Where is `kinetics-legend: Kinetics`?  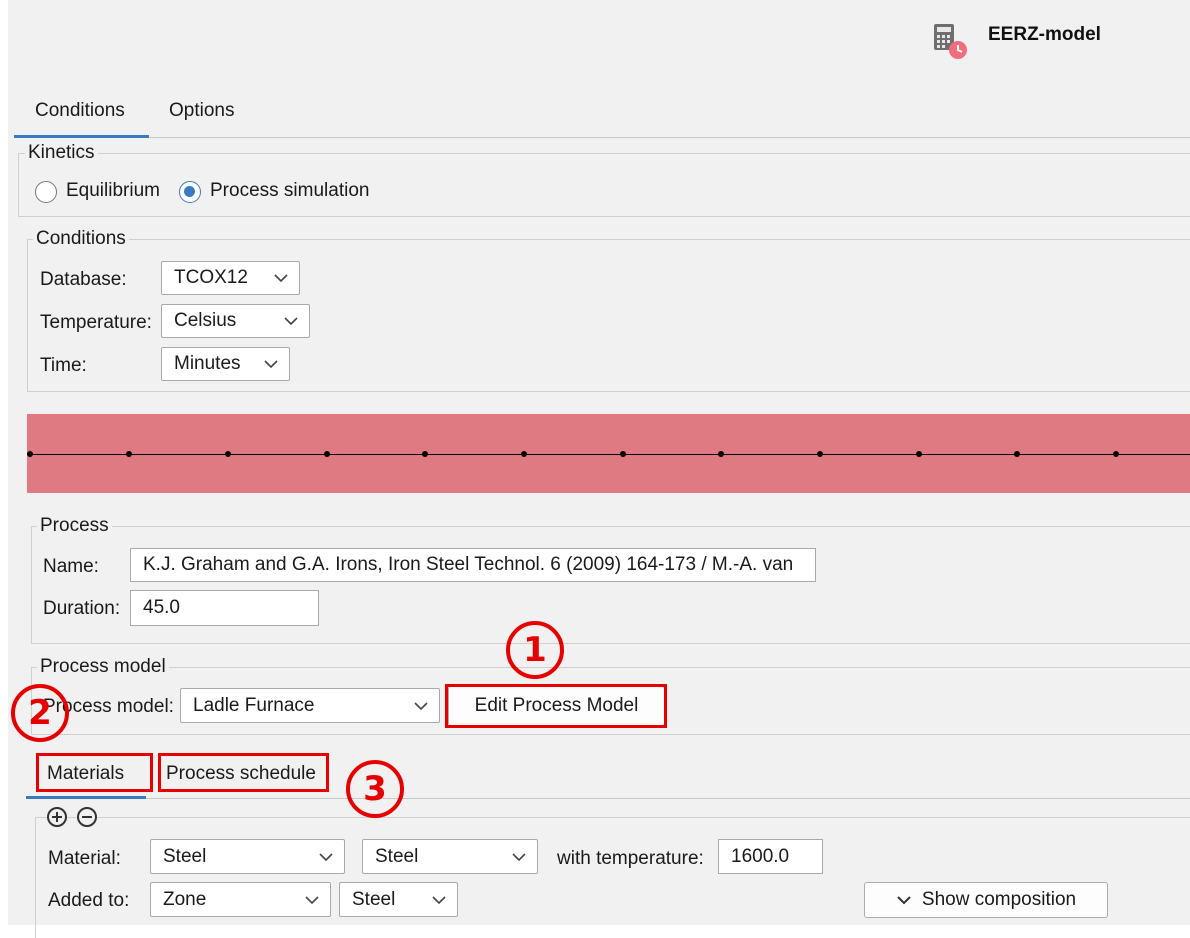 kinetics-legend: Kinetics is located at coordinates (61, 153).